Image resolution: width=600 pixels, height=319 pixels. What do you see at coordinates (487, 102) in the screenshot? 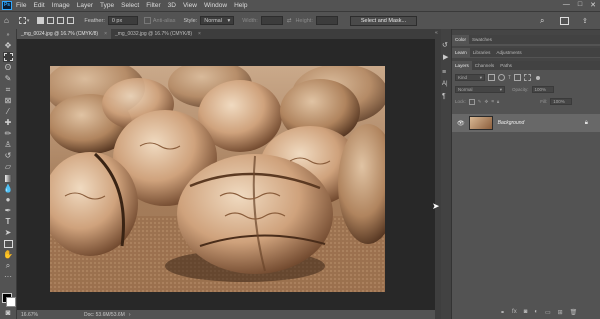
I see `lock-move-icon: ✥` at bounding box center [487, 102].